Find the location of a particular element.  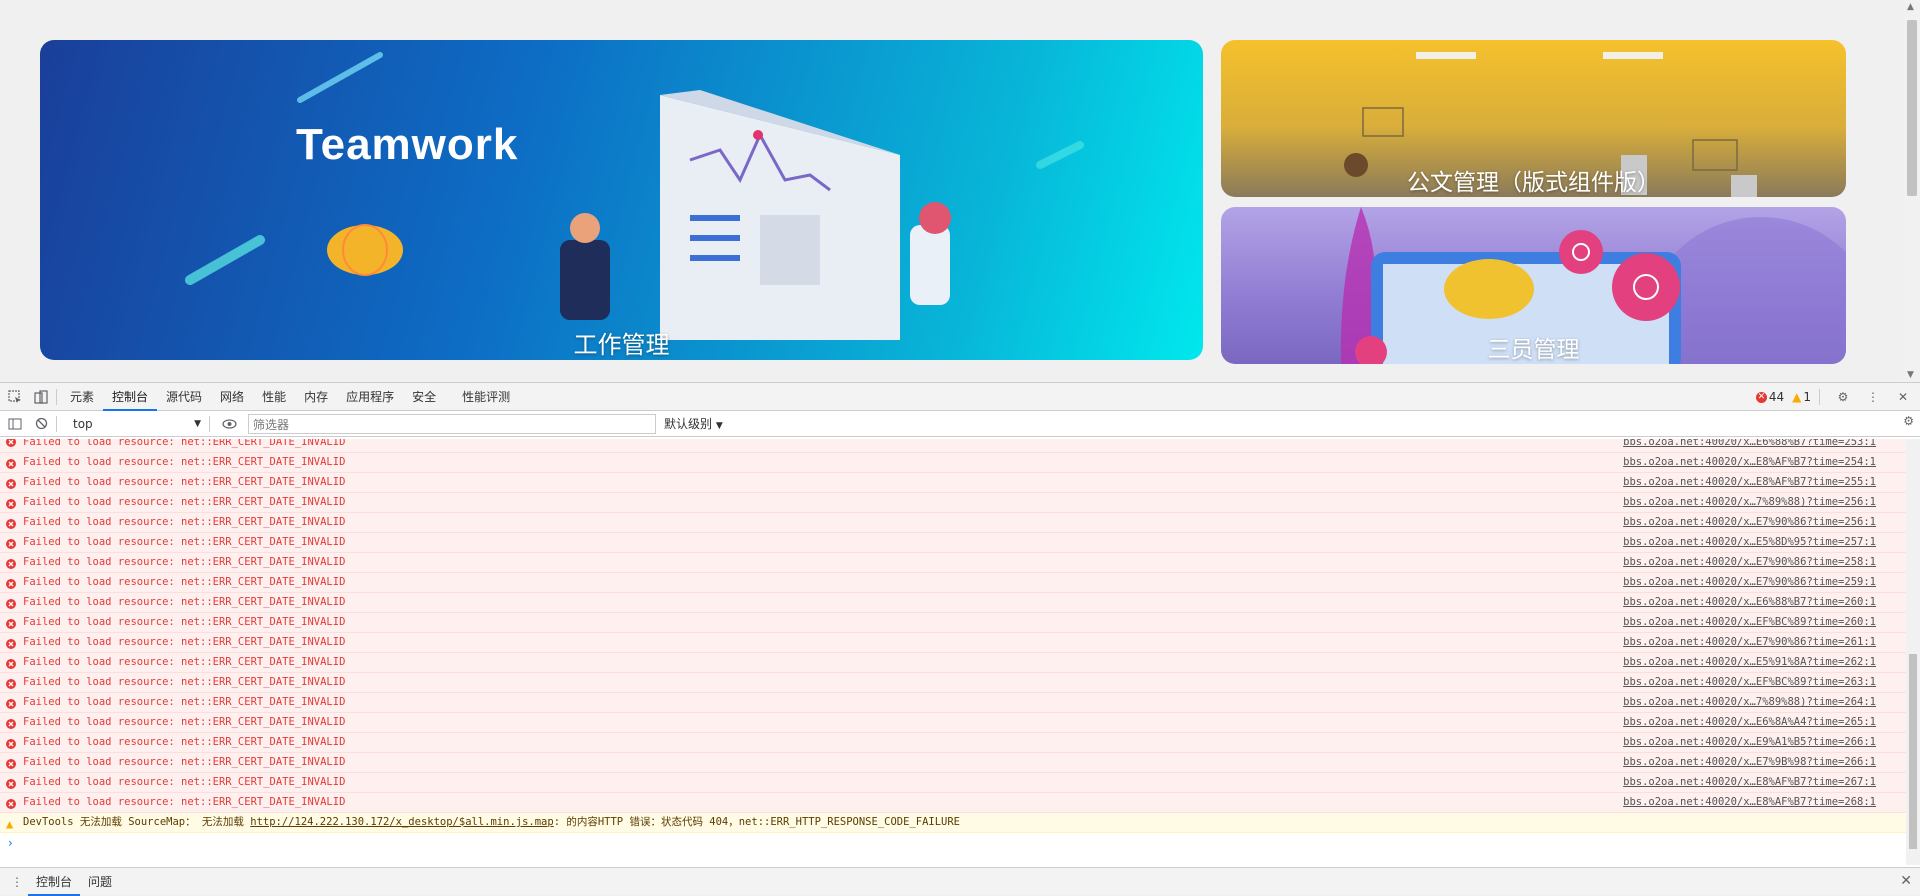

tab-performance: 性能 is located at coordinates (274, 397).